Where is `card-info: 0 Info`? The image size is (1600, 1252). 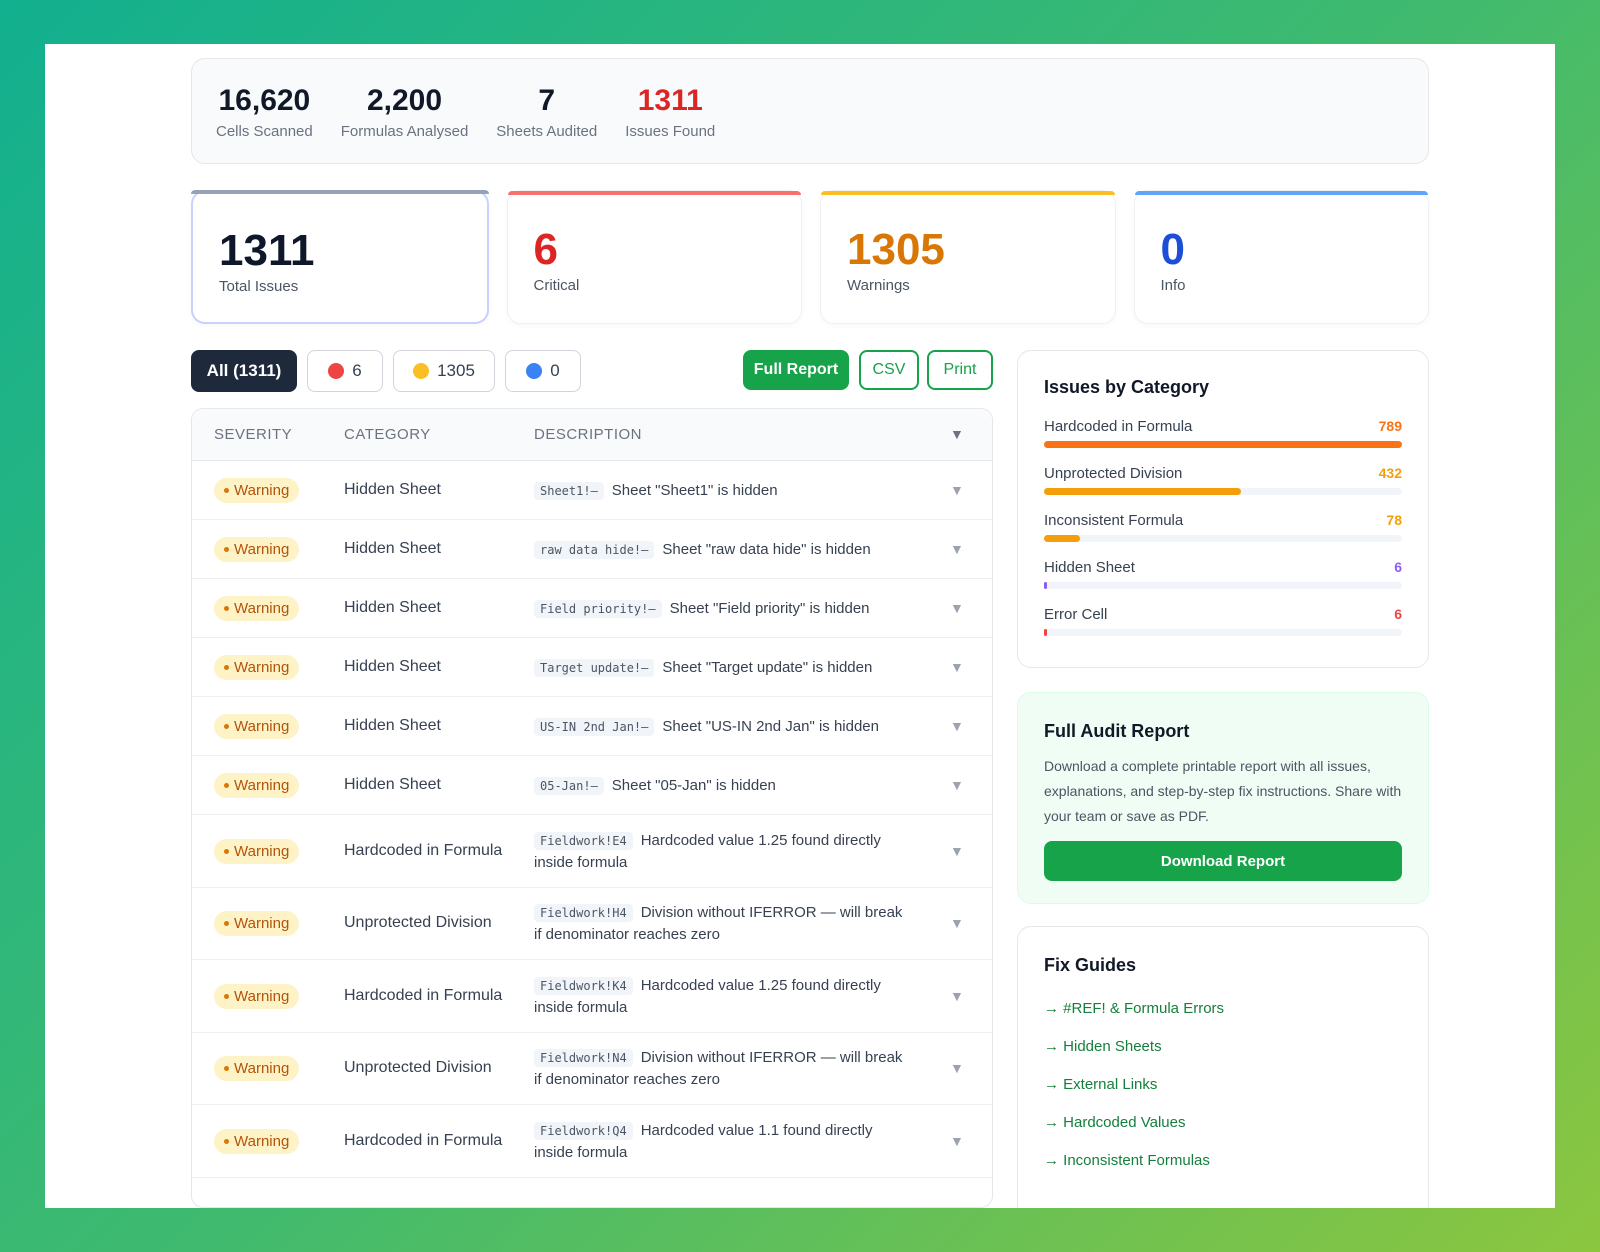 card-info: 0 Info is located at coordinates (1281, 257).